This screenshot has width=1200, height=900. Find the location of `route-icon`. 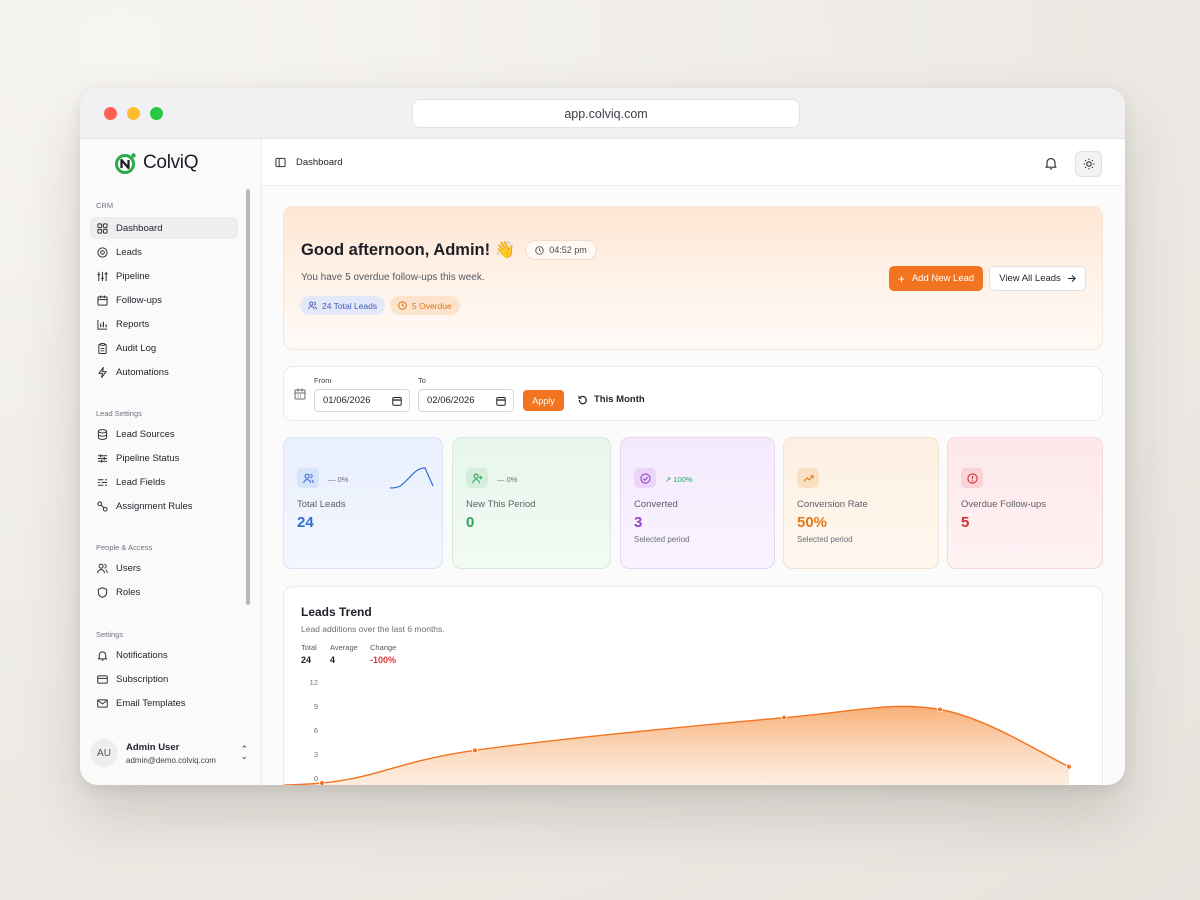

route-icon is located at coordinates (102, 506).